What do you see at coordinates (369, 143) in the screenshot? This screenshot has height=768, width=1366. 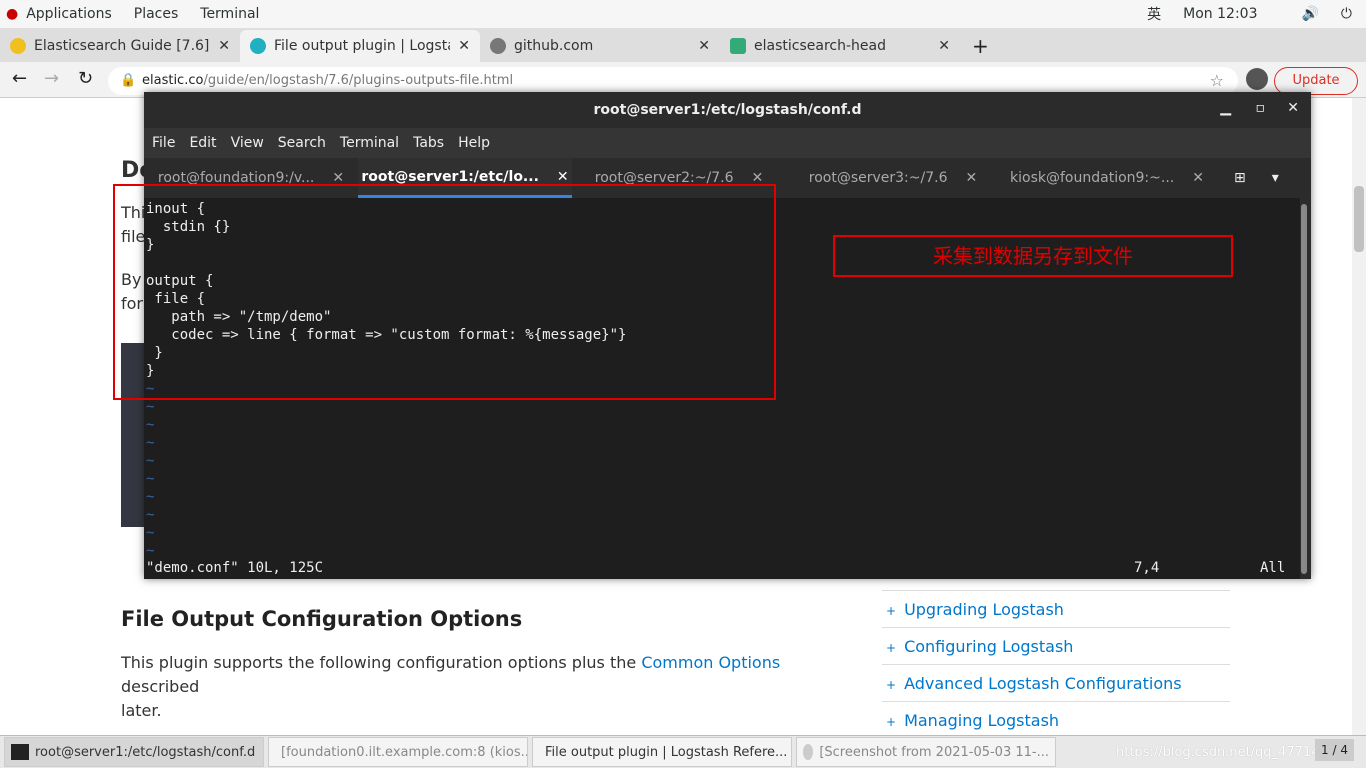 I see `menu-terminal: Terminal` at bounding box center [369, 143].